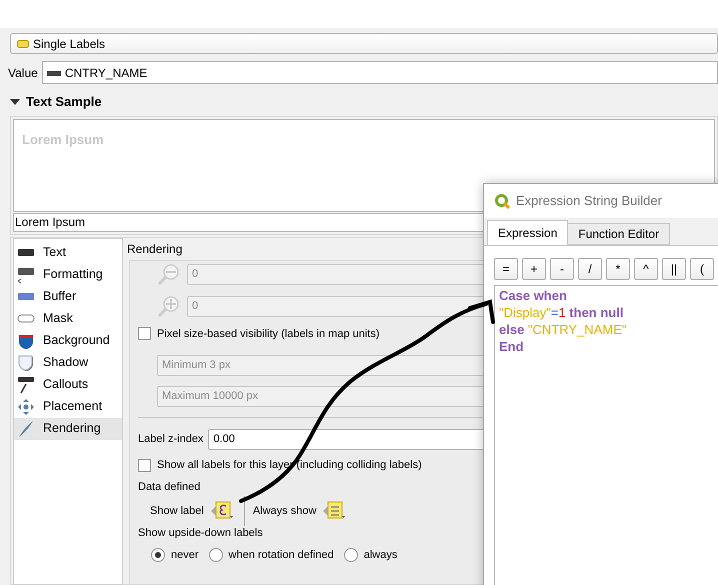 The height and width of the screenshot is (585, 718). What do you see at coordinates (68, 319) in the screenshot?
I see `sidebar-item: Mask` at bounding box center [68, 319].